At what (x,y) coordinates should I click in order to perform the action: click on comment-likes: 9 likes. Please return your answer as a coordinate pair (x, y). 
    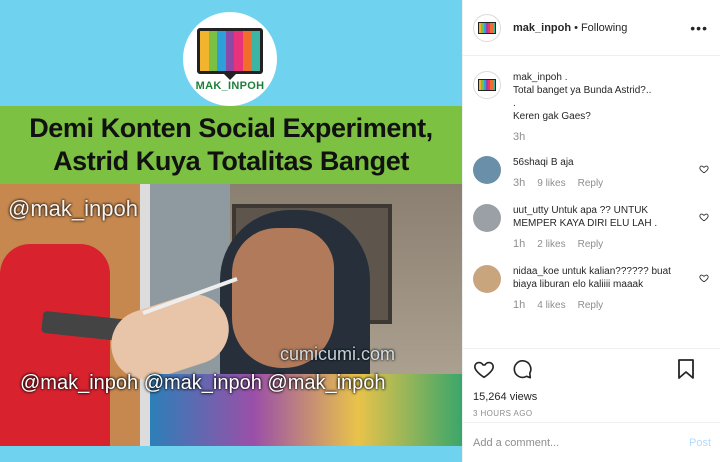
    Looking at the image, I should click on (551, 183).